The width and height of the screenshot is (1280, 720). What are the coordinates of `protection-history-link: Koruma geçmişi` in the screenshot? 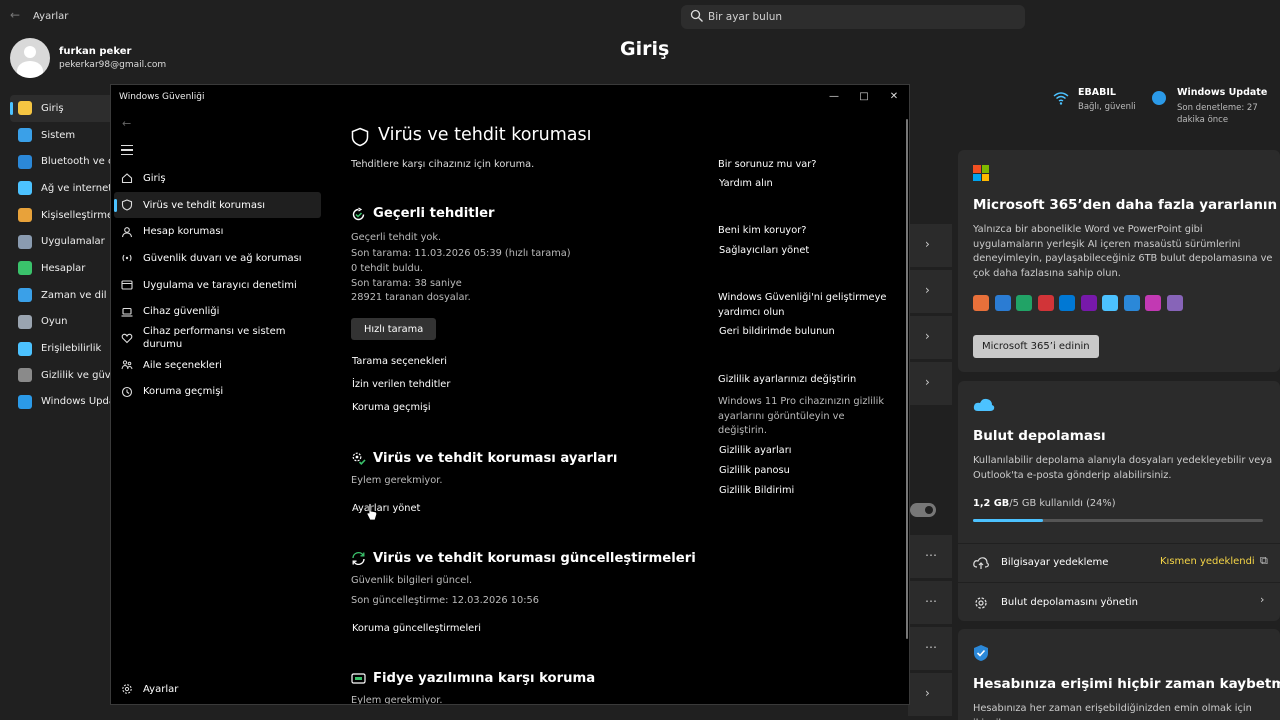 It's located at (391, 407).